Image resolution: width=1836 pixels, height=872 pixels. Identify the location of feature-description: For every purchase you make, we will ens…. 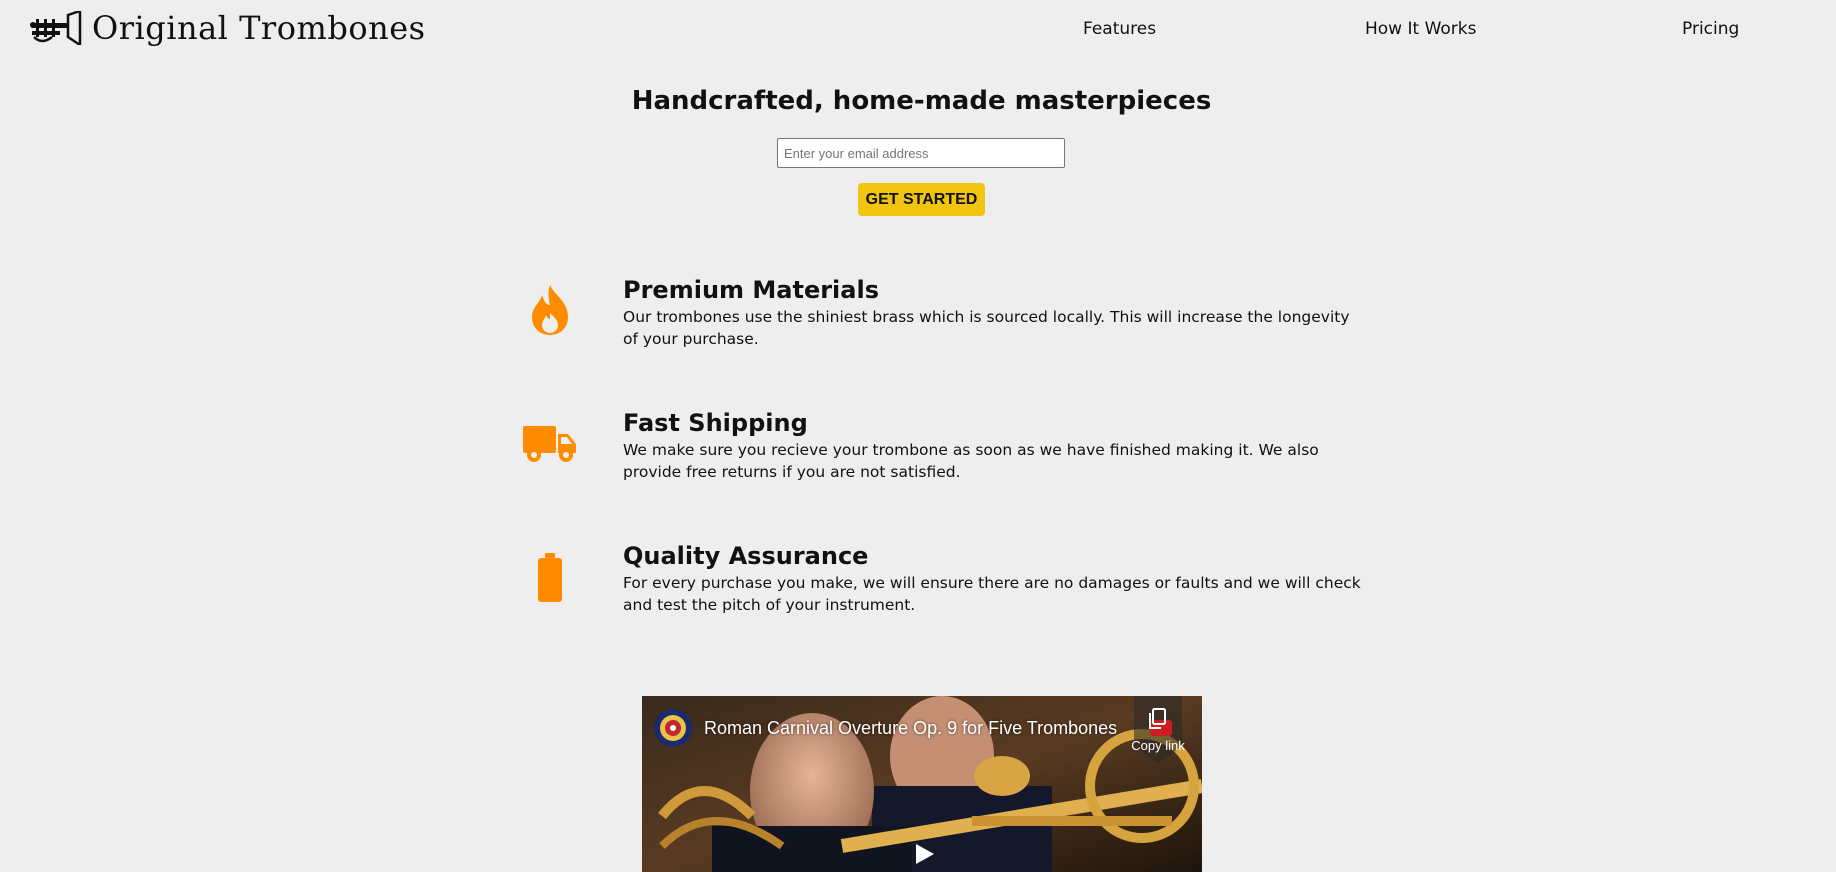
(992, 594).